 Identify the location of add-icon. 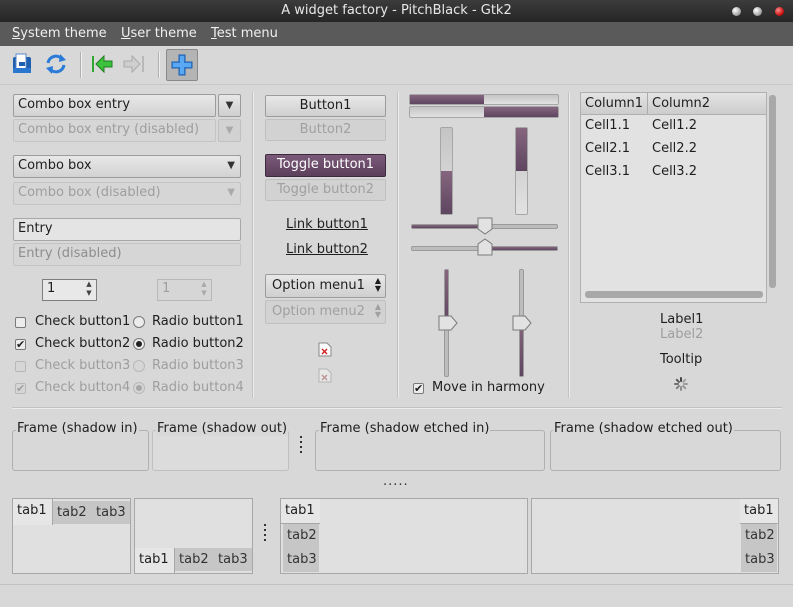
(182, 65).